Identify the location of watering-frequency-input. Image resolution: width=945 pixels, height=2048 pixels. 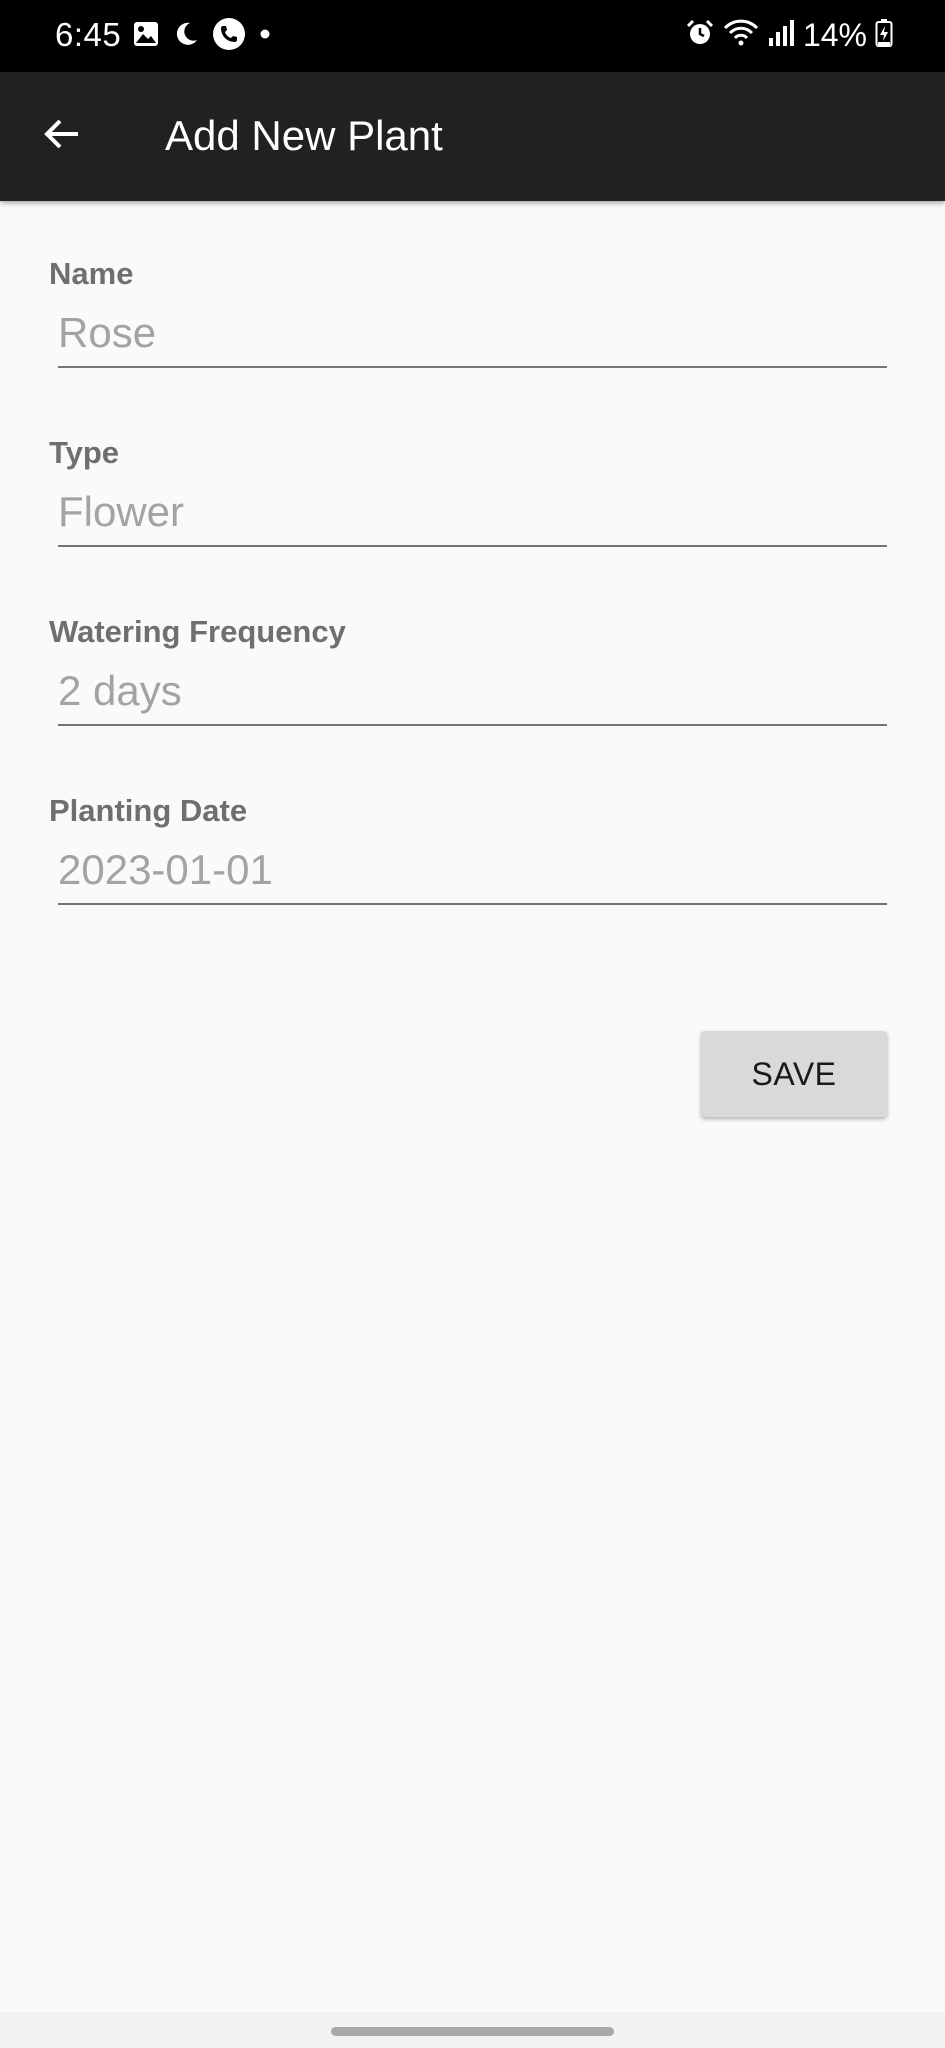
(472, 692).